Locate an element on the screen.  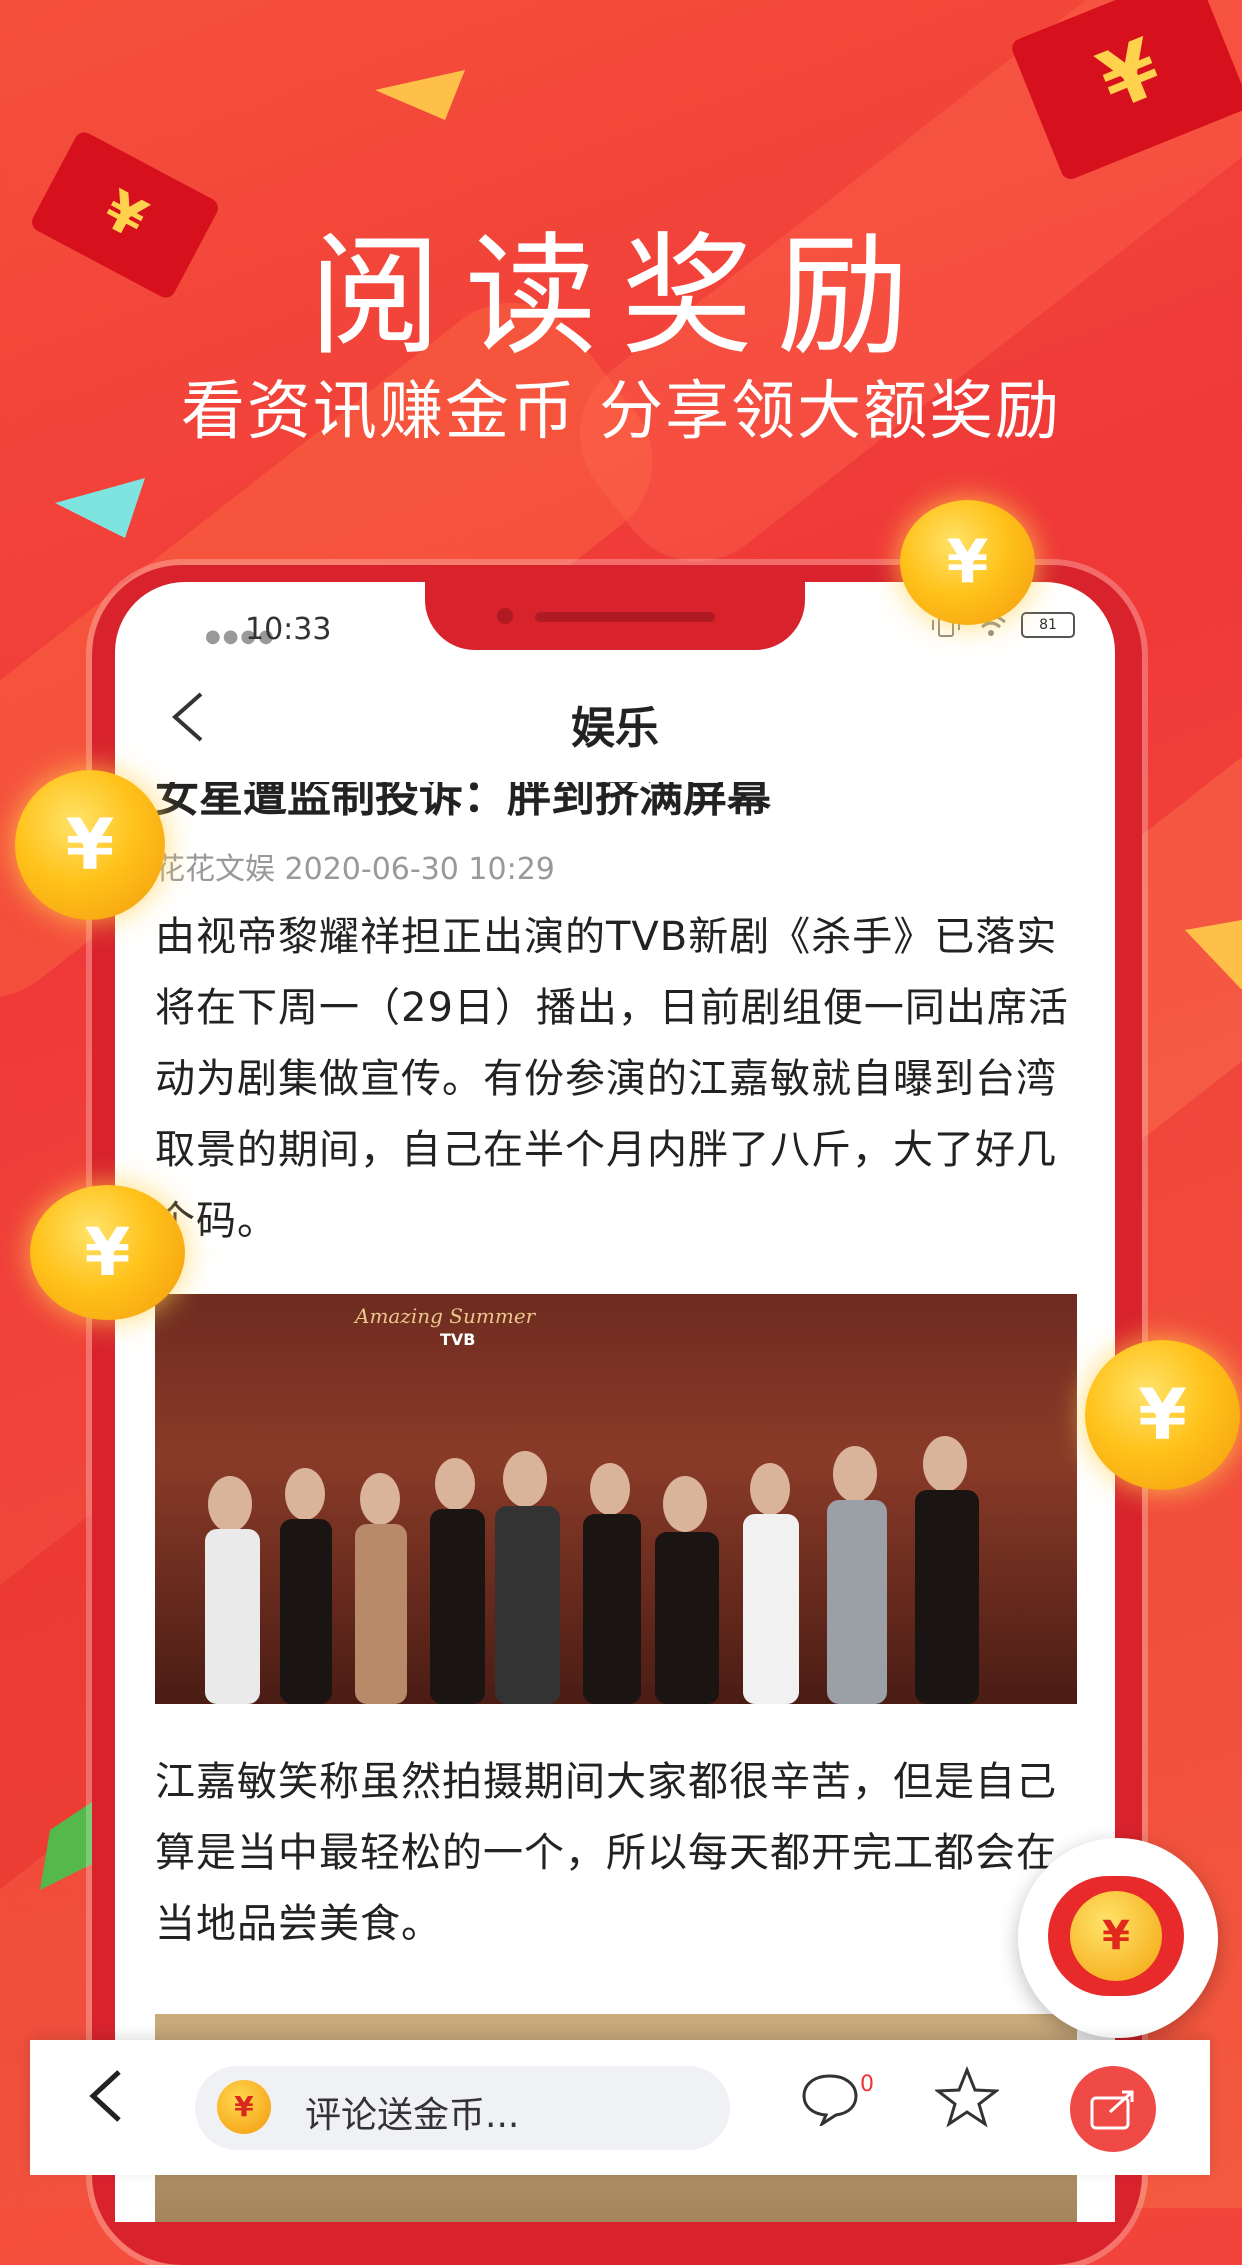
favorite-button is located at coordinates (967, 2098).